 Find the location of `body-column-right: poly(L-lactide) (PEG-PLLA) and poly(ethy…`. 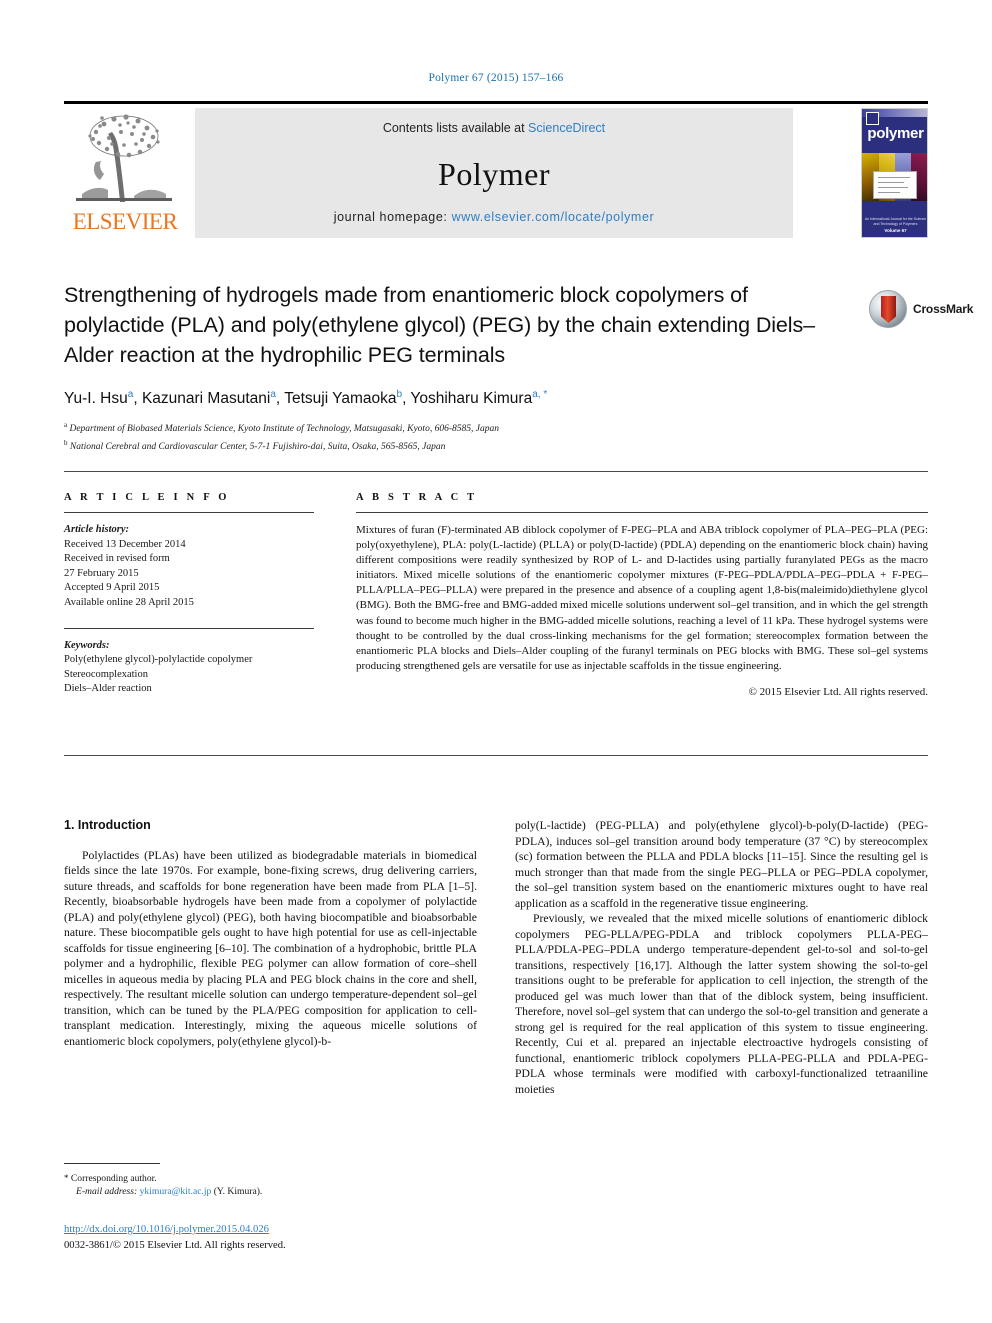

body-column-right: poly(L-lactide) (PEG-PLLA) and poly(ethy… is located at coordinates (721, 957).